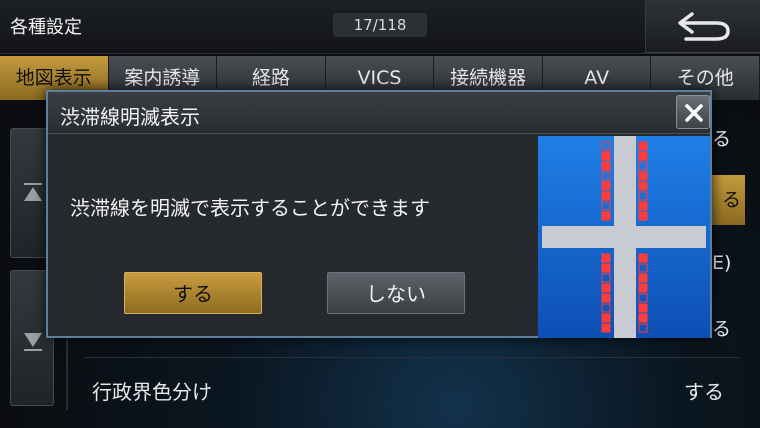 This screenshot has height=428, width=760. I want to click on yes-button: する, so click(193, 293).